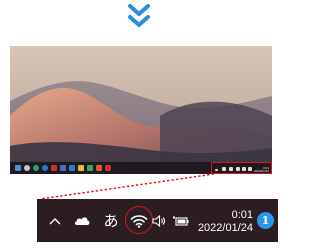 Image resolution: width=320 pixels, height=248 pixels. Describe the element at coordinates (81, 168) in the screenshot. I see `mini-folder-icon` at that location.